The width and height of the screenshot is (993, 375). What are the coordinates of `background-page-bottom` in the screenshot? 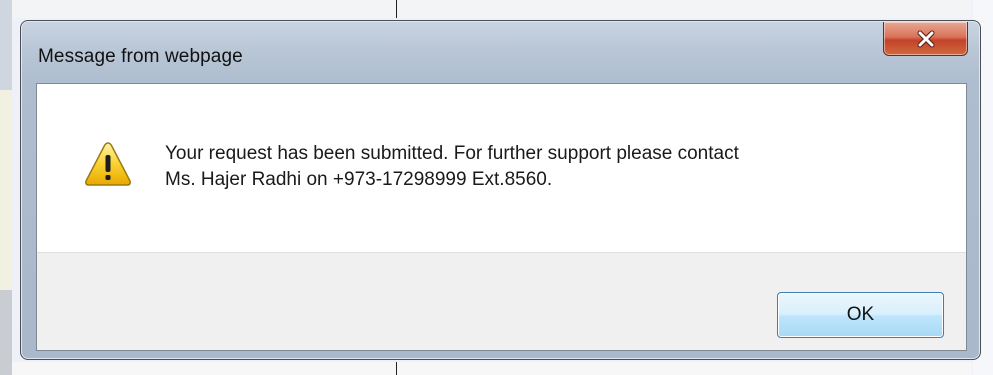 It's located at (492, 368).